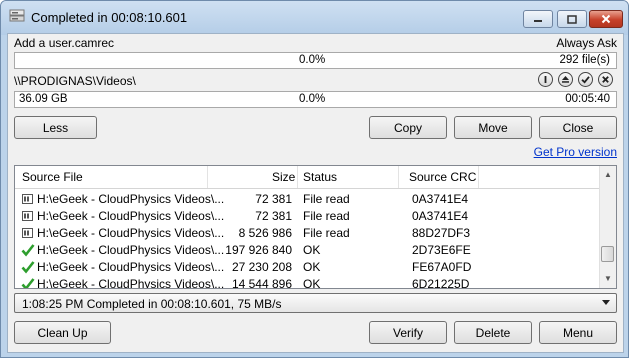 The width and height of the screenshot is (629, 358). Describe the element at coordinates (408, 332) in the screenshot. I see `verify-button: Verify` at that location.